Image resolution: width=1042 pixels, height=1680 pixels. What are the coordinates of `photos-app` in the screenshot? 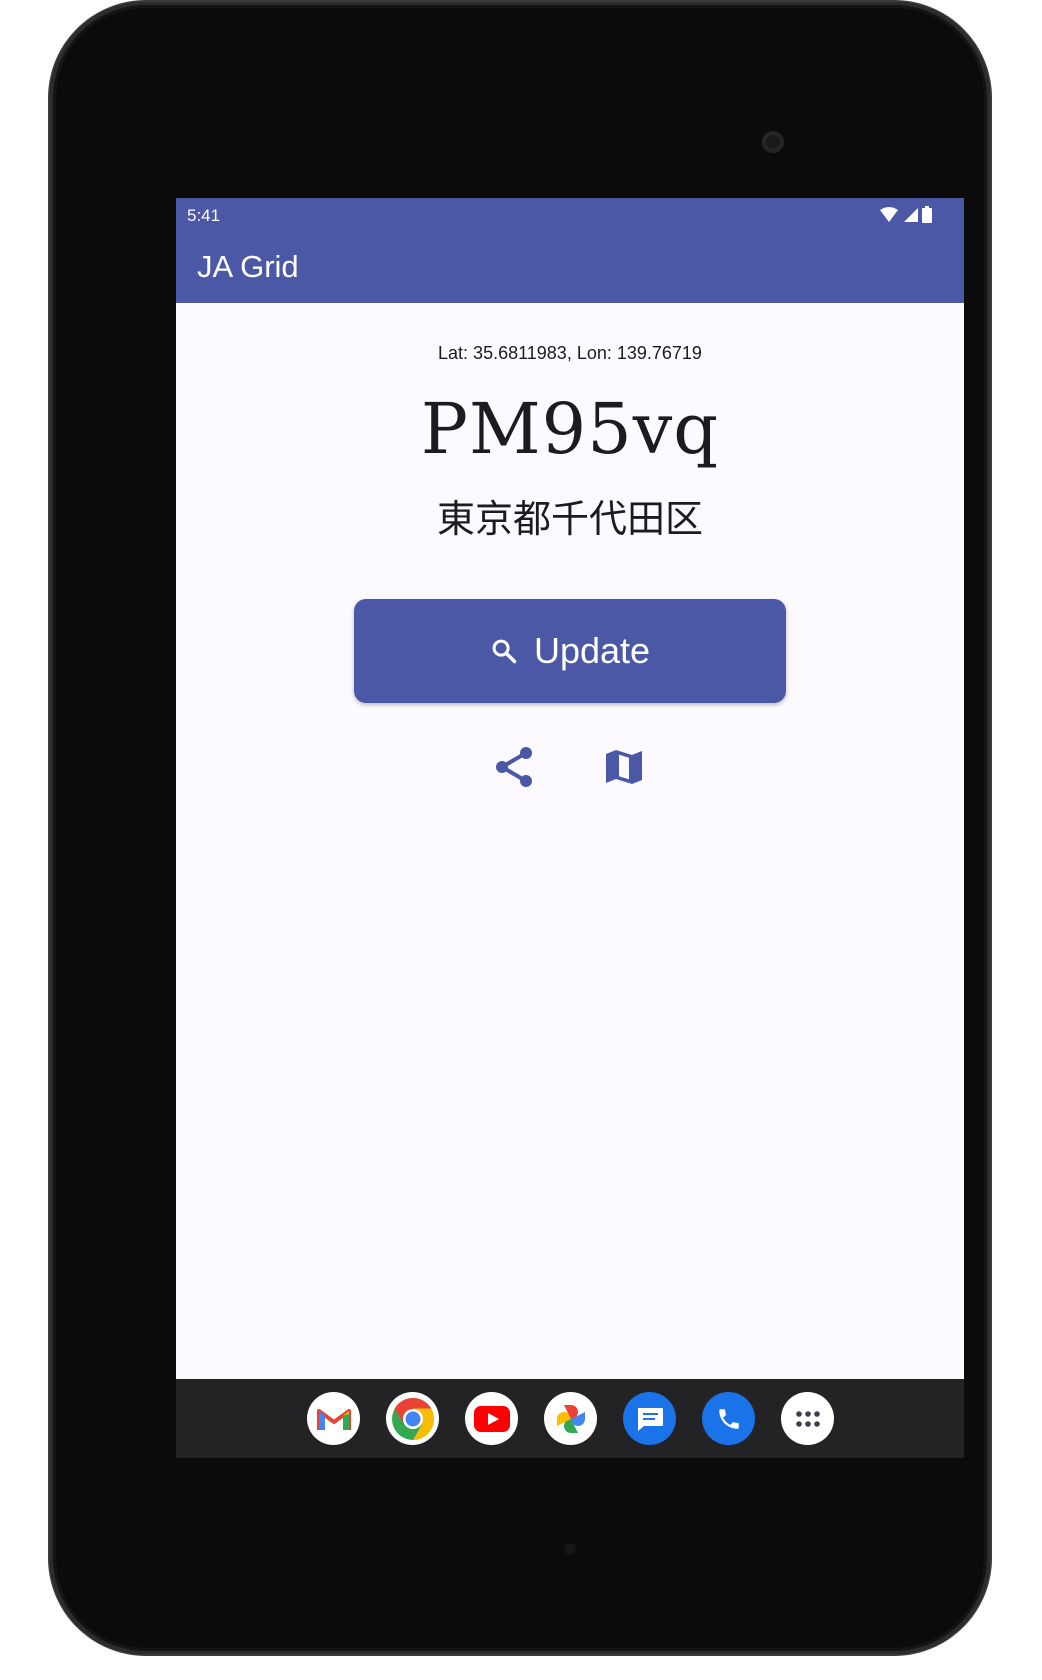 It's located at (570, 1418).